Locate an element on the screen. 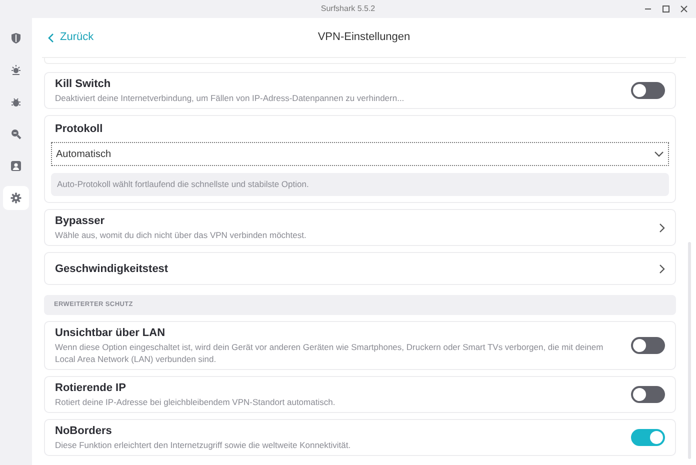  setting-title: Rotierende IP is located at coordinates (91, 388).